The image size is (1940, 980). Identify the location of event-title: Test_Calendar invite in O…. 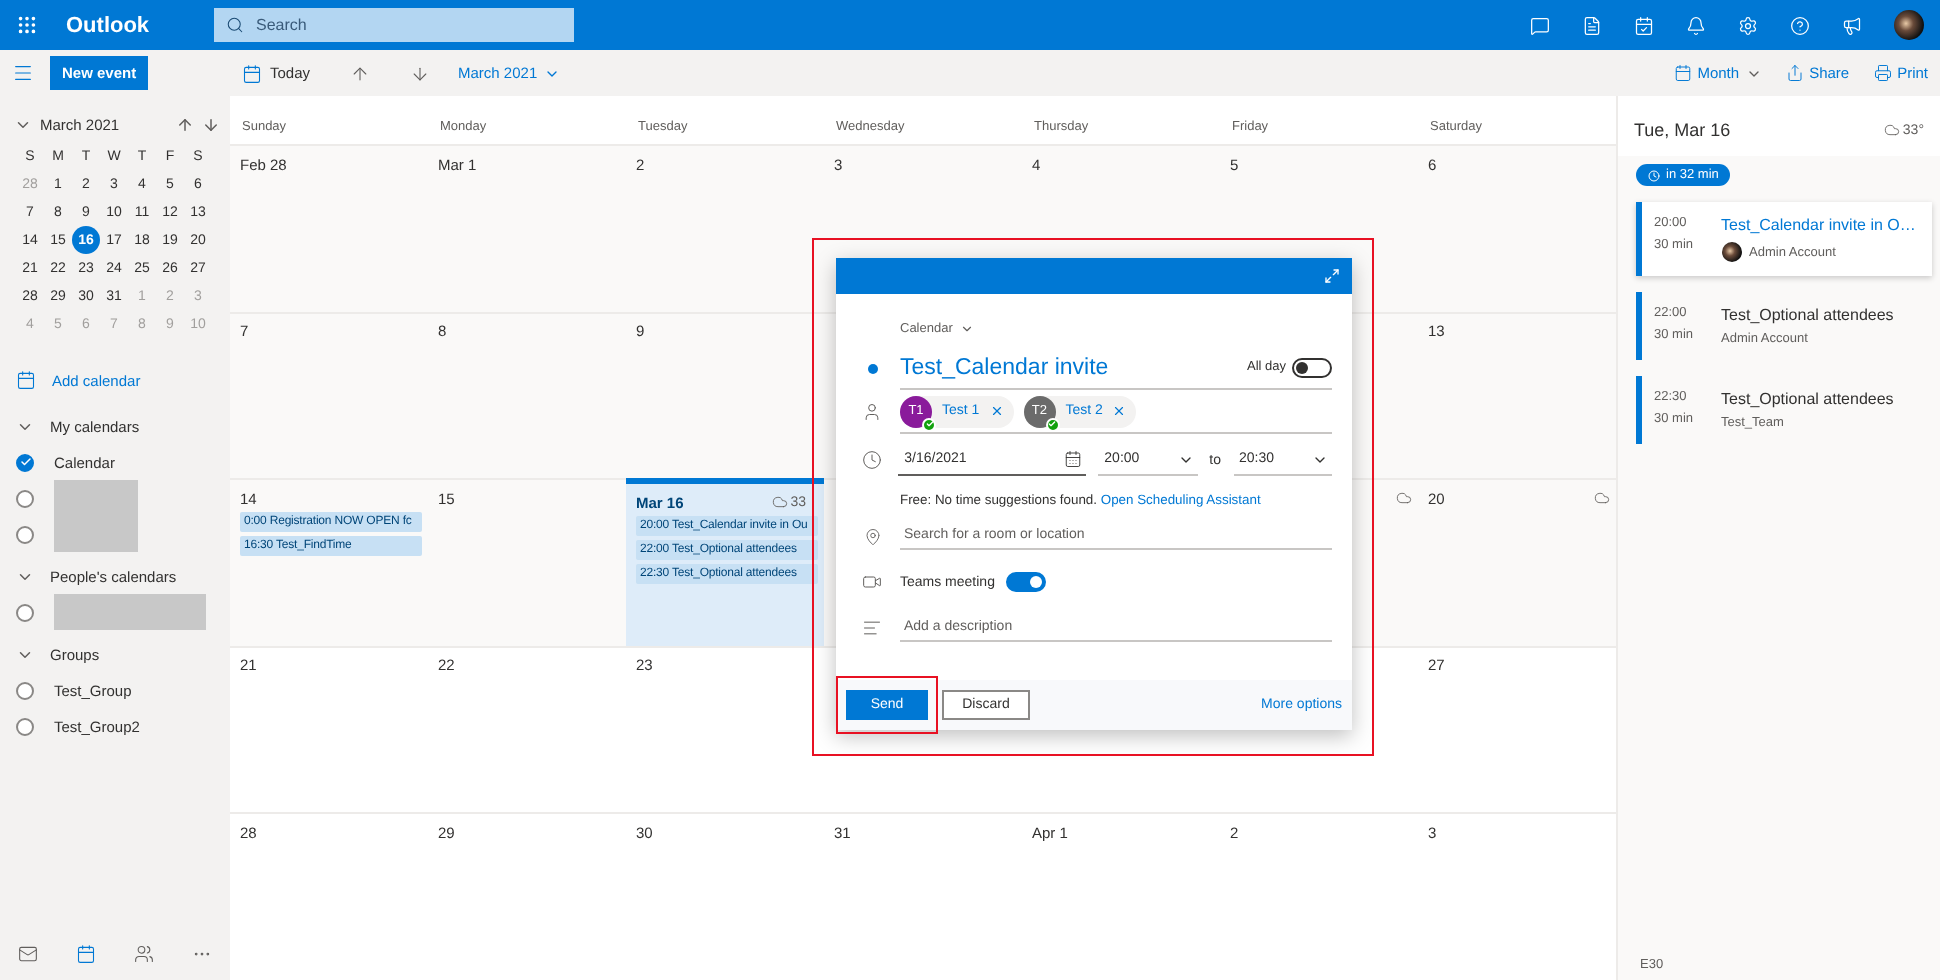
(1818, 225).